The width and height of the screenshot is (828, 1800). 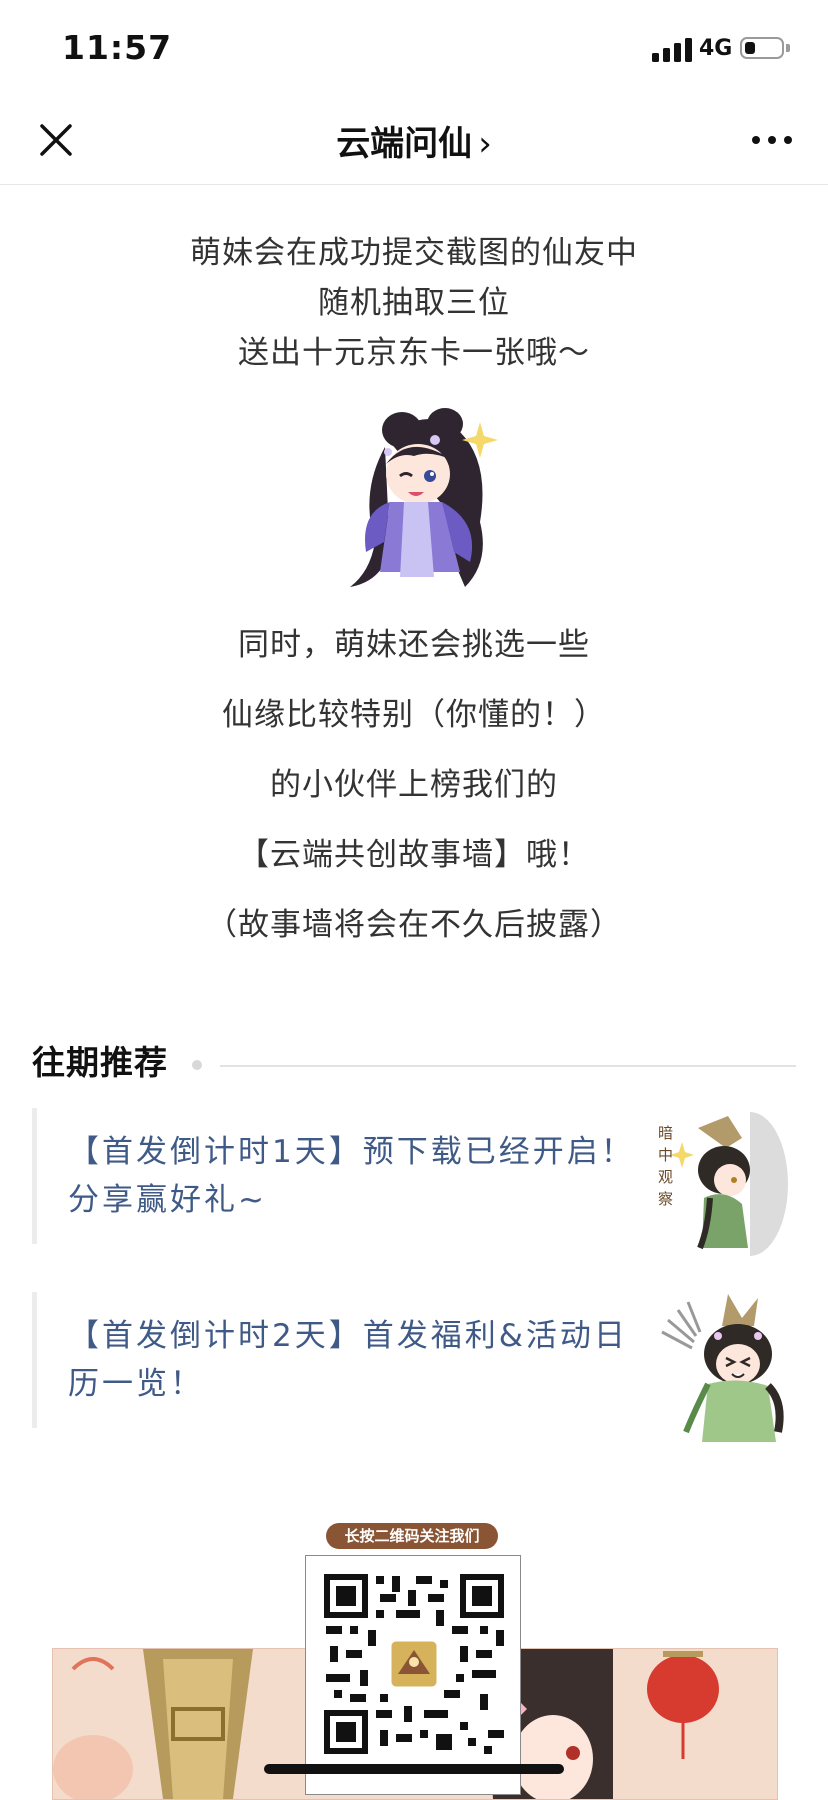 What do you see at coordinates (716, 48) in the screenshot?
I see `network-type: 4G` at bounding box center [716, 48].